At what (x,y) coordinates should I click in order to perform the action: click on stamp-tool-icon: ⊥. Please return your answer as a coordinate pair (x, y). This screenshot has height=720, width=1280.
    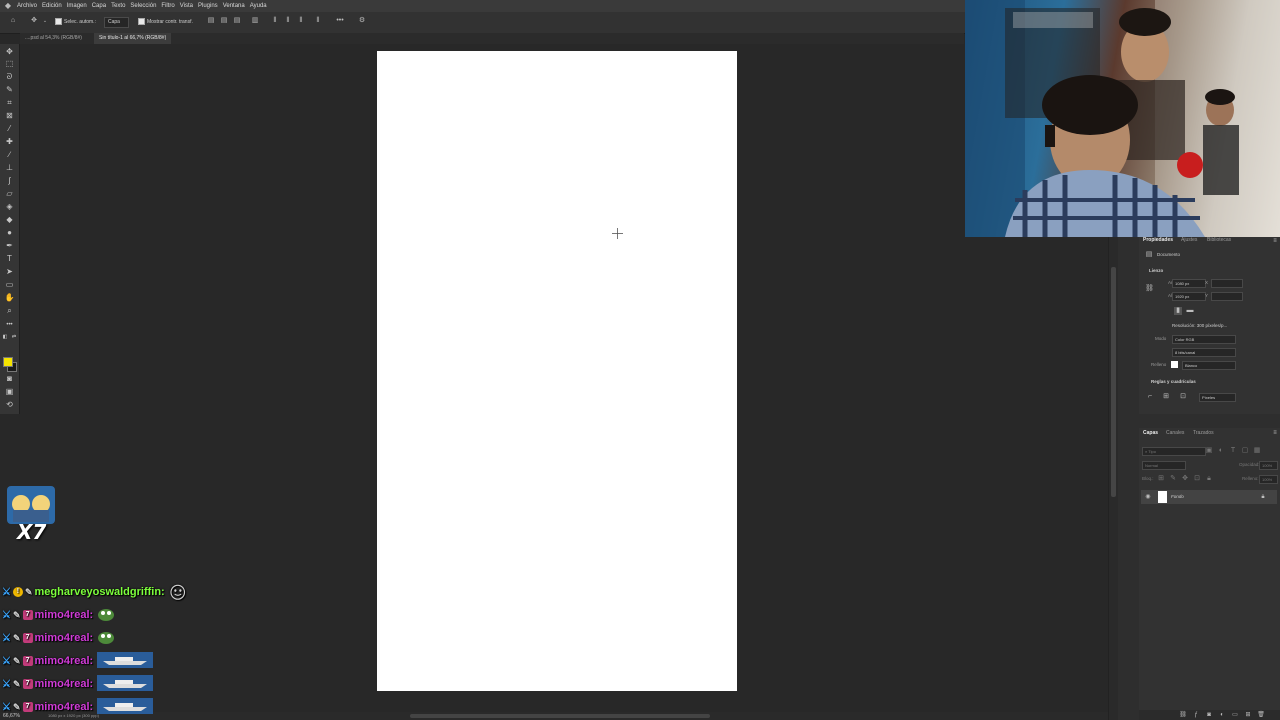
    Looking at the image, I should click on (9, 167).